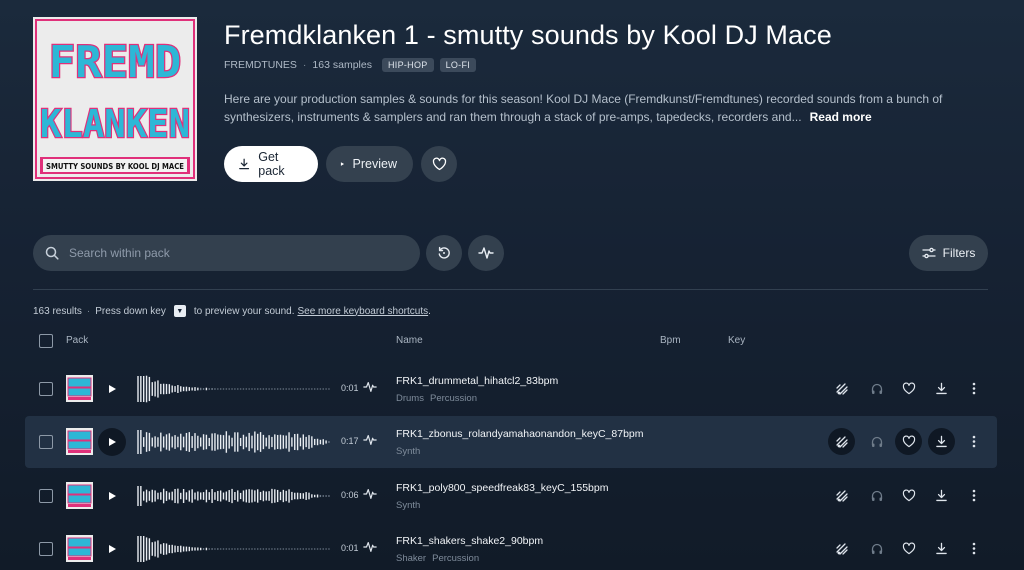  Describe the element at coordinates (374, 164) in the screenshot. I see `preview-label: Preview` at that location.